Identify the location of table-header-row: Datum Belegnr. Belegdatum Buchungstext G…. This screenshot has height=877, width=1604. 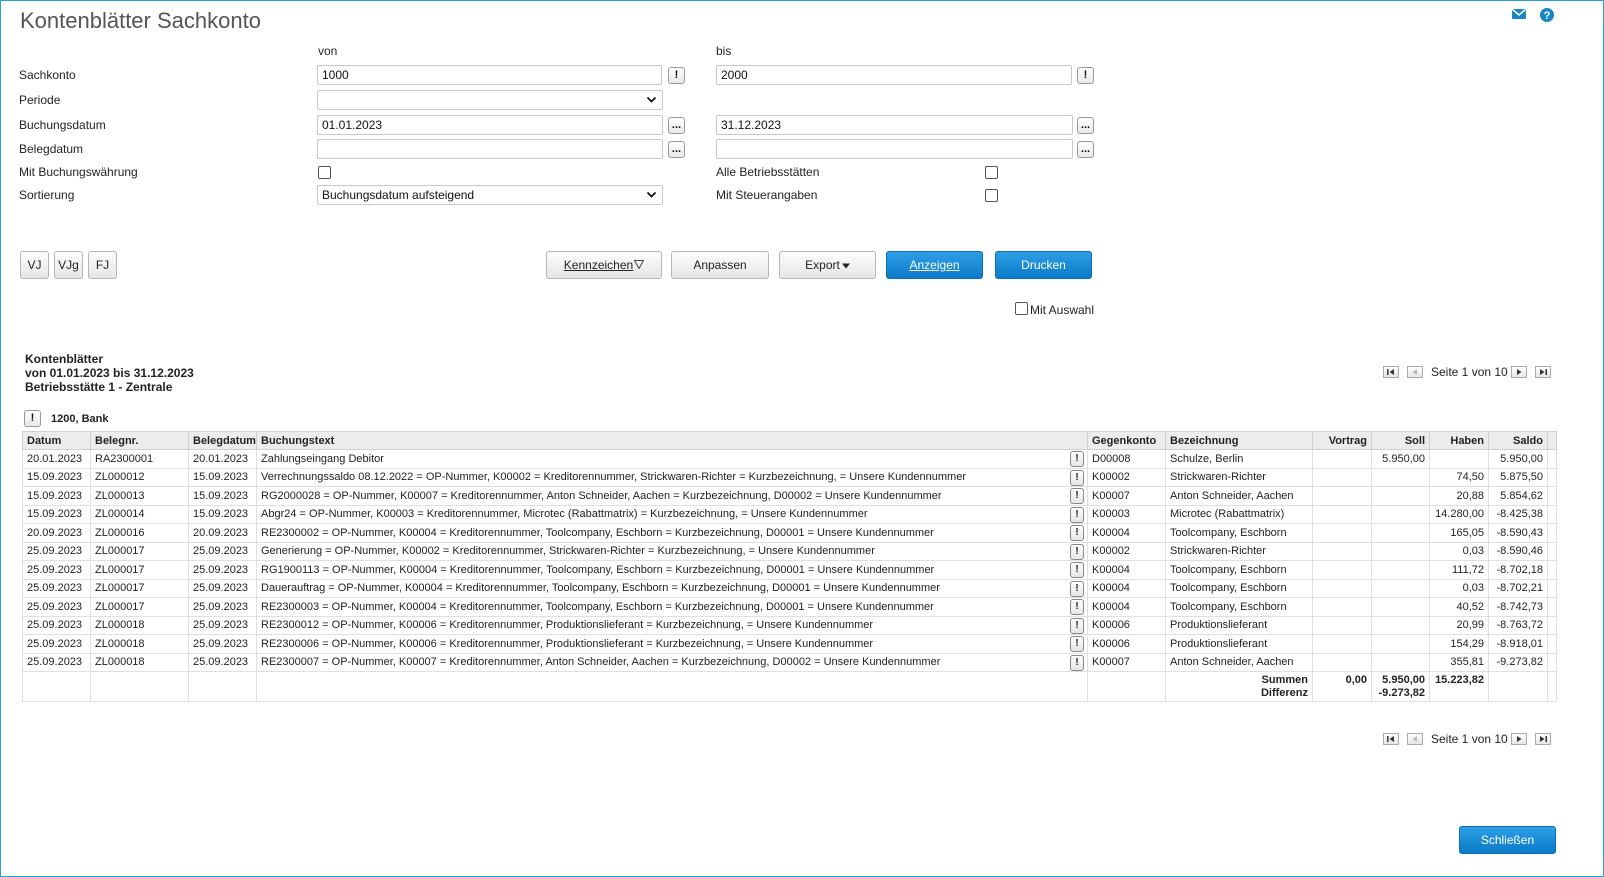
(789, 440).